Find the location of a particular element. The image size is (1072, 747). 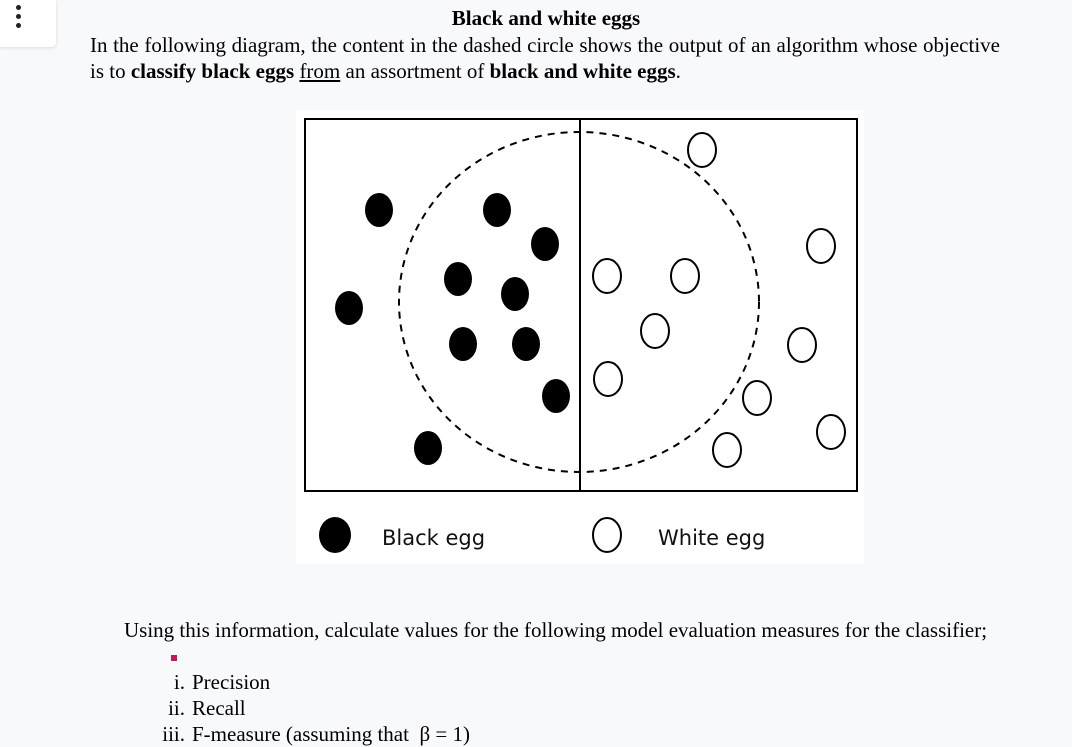

legend-white-egg-label: White egg is located at coordinates (712, 538).